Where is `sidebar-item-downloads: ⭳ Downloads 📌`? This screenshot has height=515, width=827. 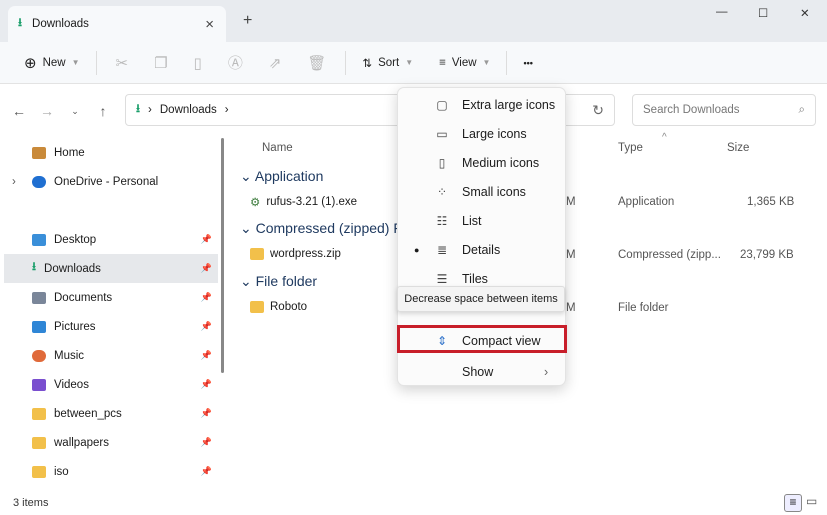
sidebar-item-downloads: ⭳ Downloads 📌 is located at coordinates (111, 268).